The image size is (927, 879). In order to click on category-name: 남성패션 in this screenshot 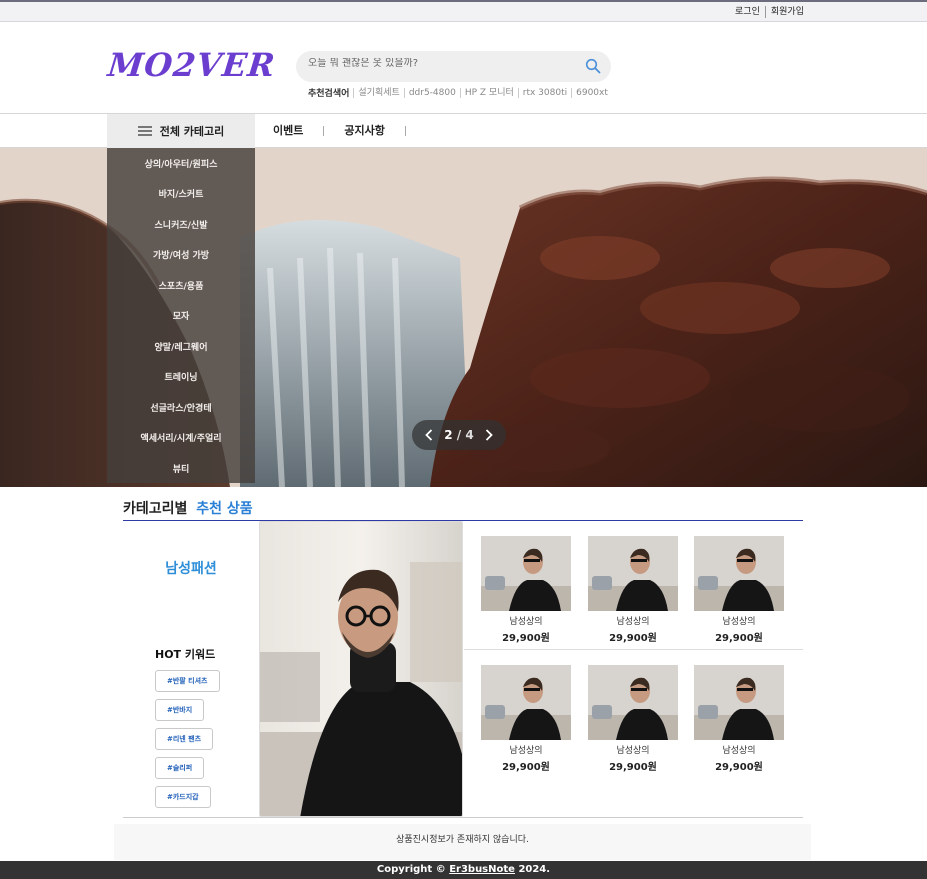, I will do `click(191, 568)`.